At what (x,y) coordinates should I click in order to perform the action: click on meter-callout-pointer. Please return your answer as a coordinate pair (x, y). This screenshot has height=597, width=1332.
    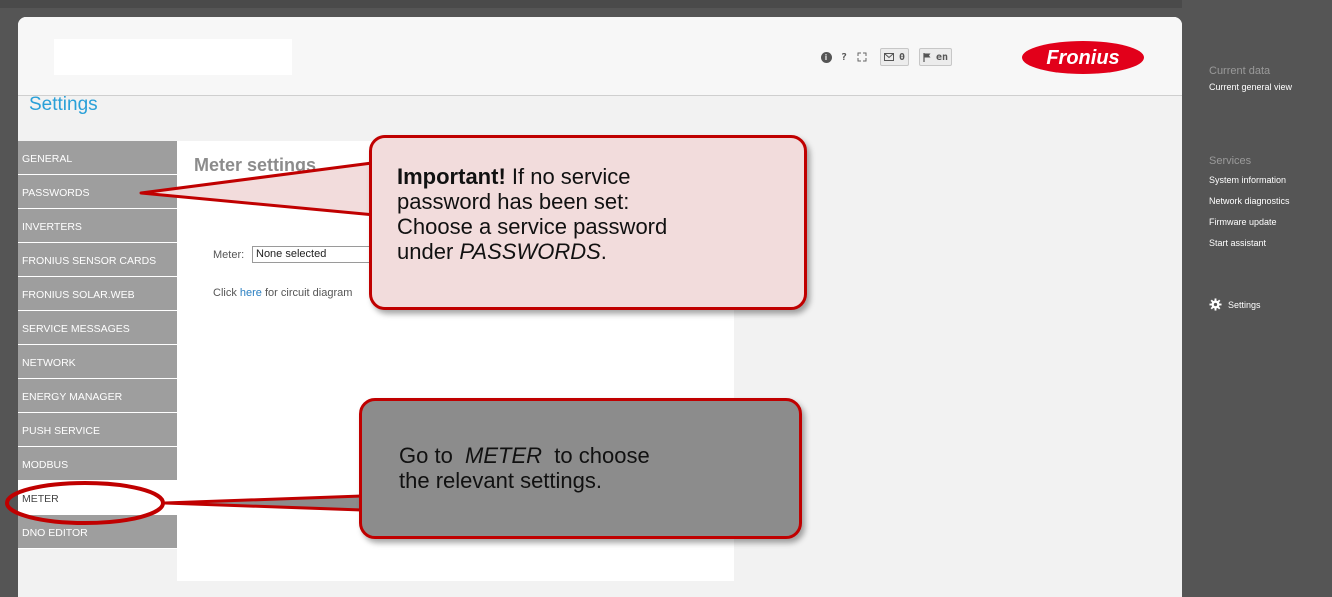
    Looking at the image, I should click on (263, 503).